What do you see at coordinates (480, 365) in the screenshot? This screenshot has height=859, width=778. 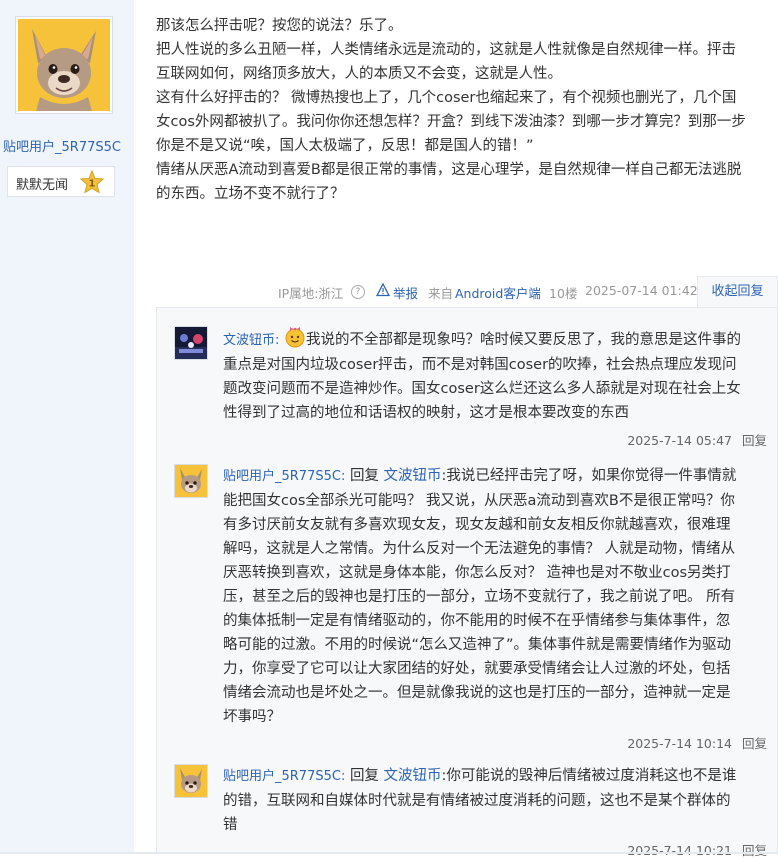 I see `reply-text-line: 重点是对国内垃圾coser抨击，而不是对韩国coser的吹捧，社会热点理应发现问` at bounding box center [480, 365].